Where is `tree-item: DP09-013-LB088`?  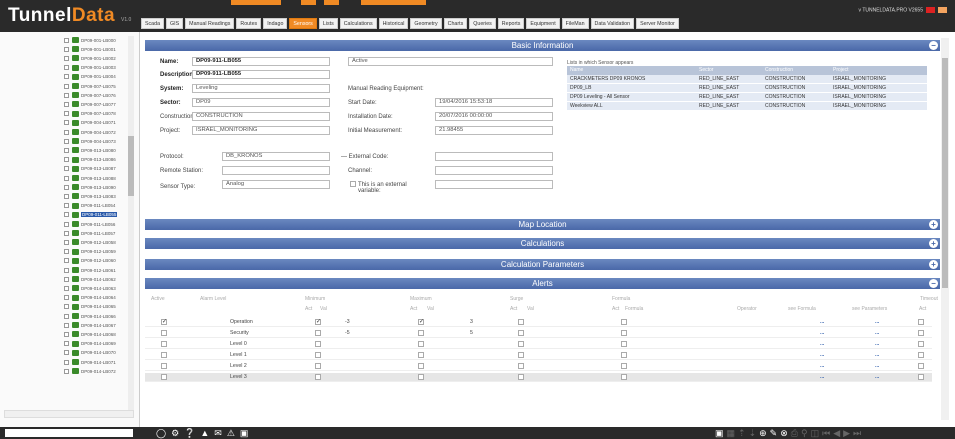
tree-item: DP09-013-LB088 is located at coordinates (90, 178).